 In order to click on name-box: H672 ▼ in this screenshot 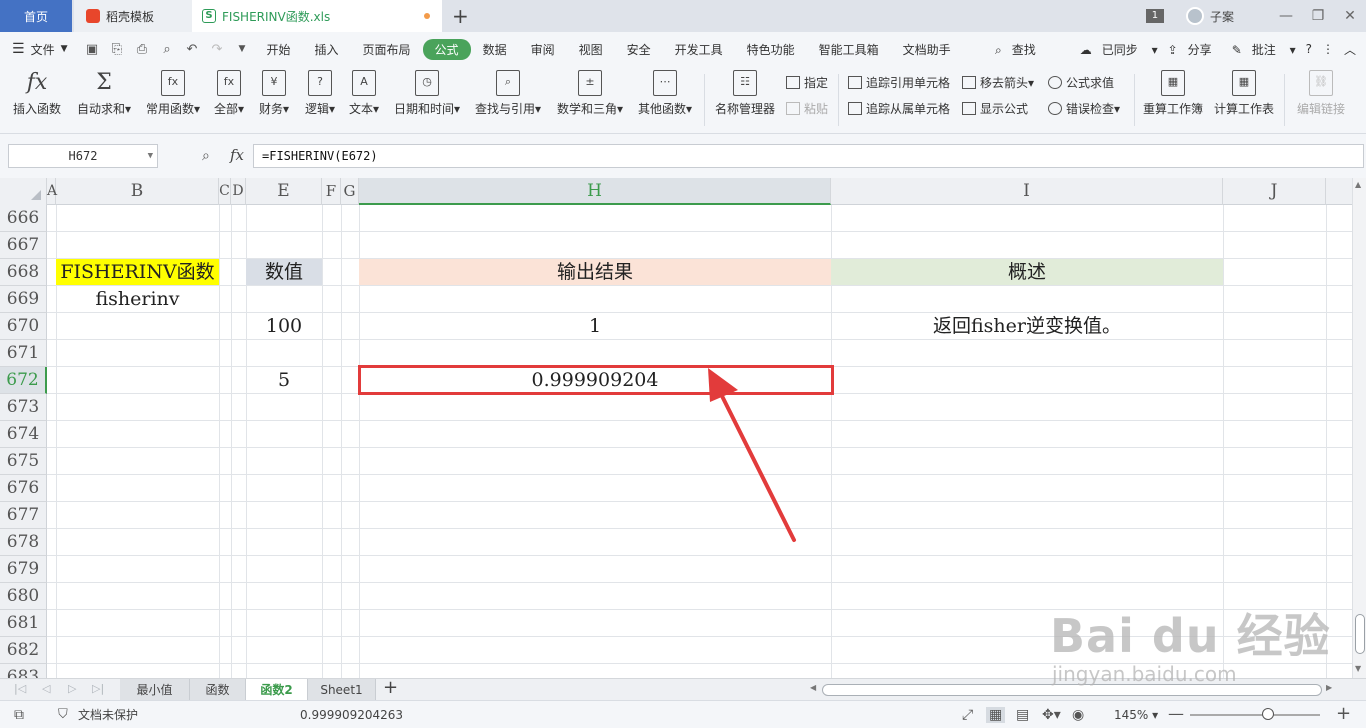, I will do `click(83, 156)`.